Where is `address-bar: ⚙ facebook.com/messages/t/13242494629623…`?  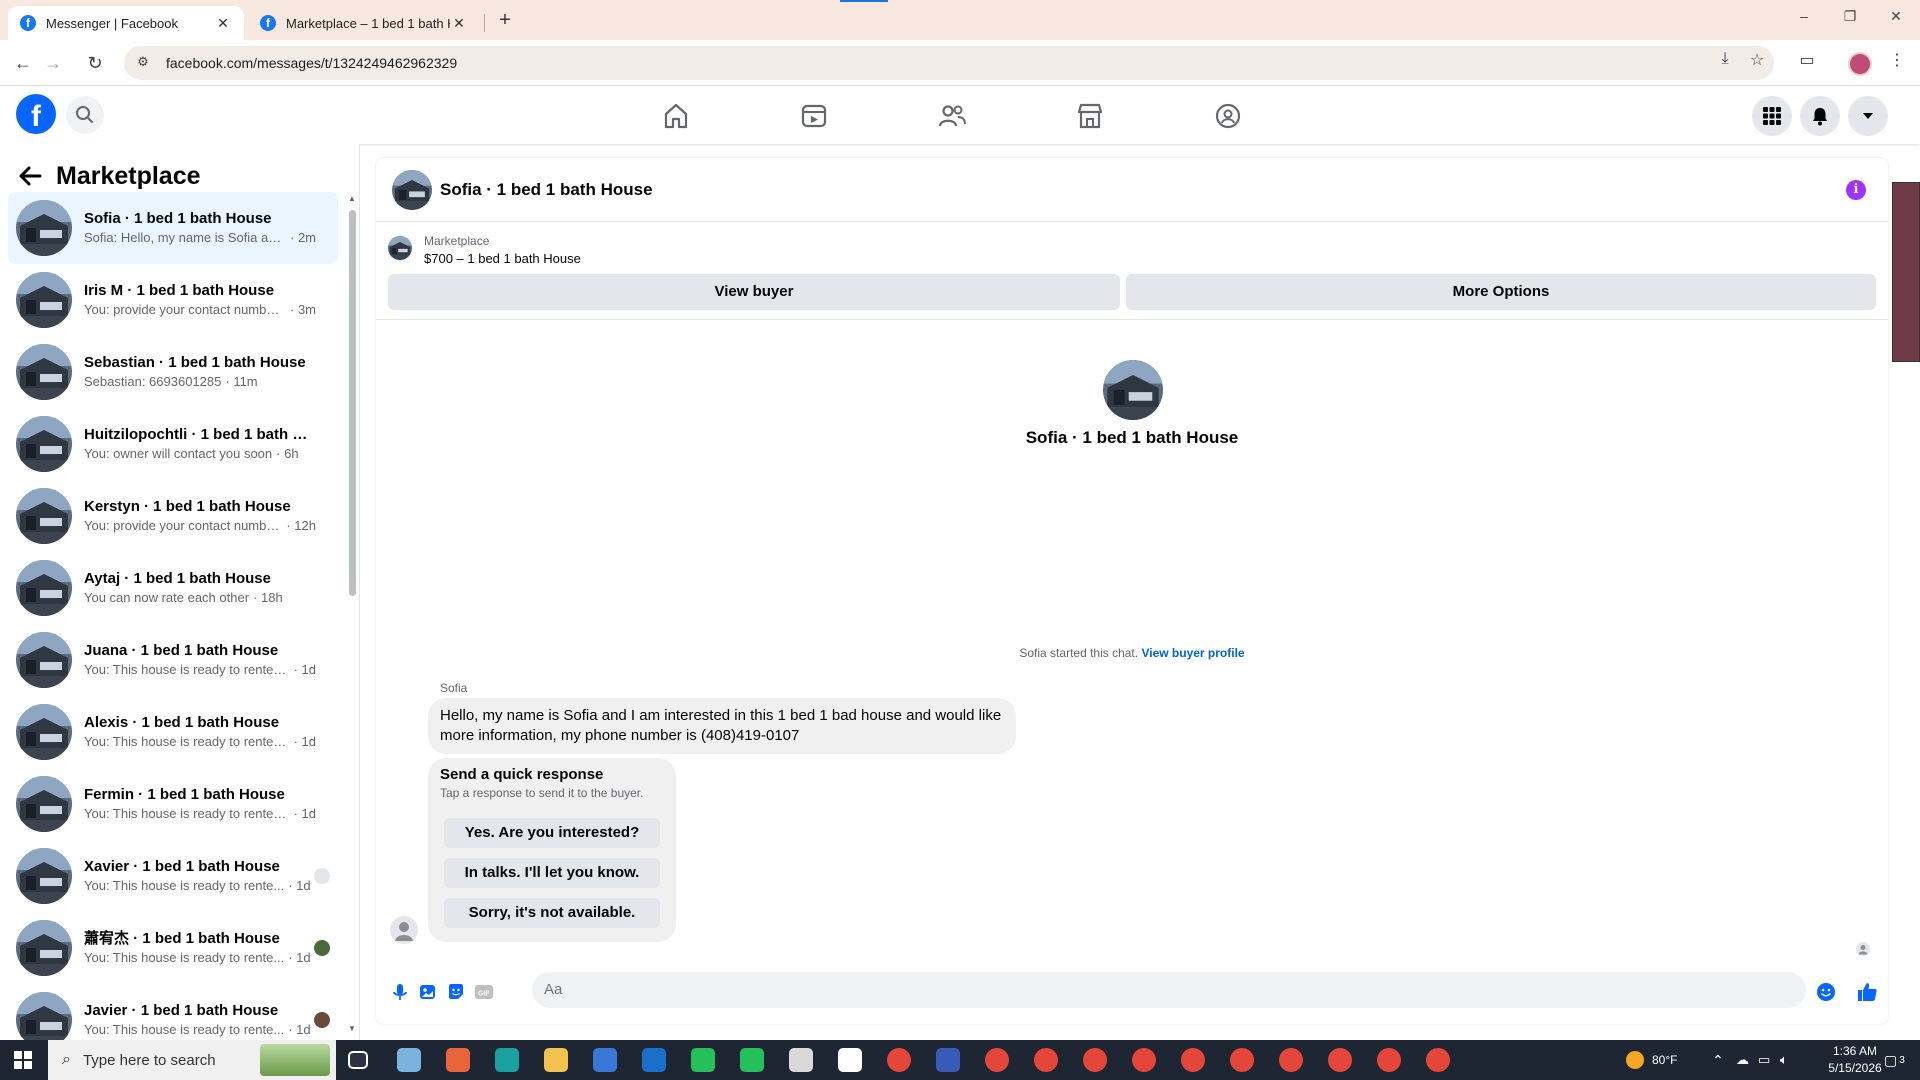 address-bar: ⚙ facebook.com/messages/t/13242494629623… is located at coordinates (949, 63).